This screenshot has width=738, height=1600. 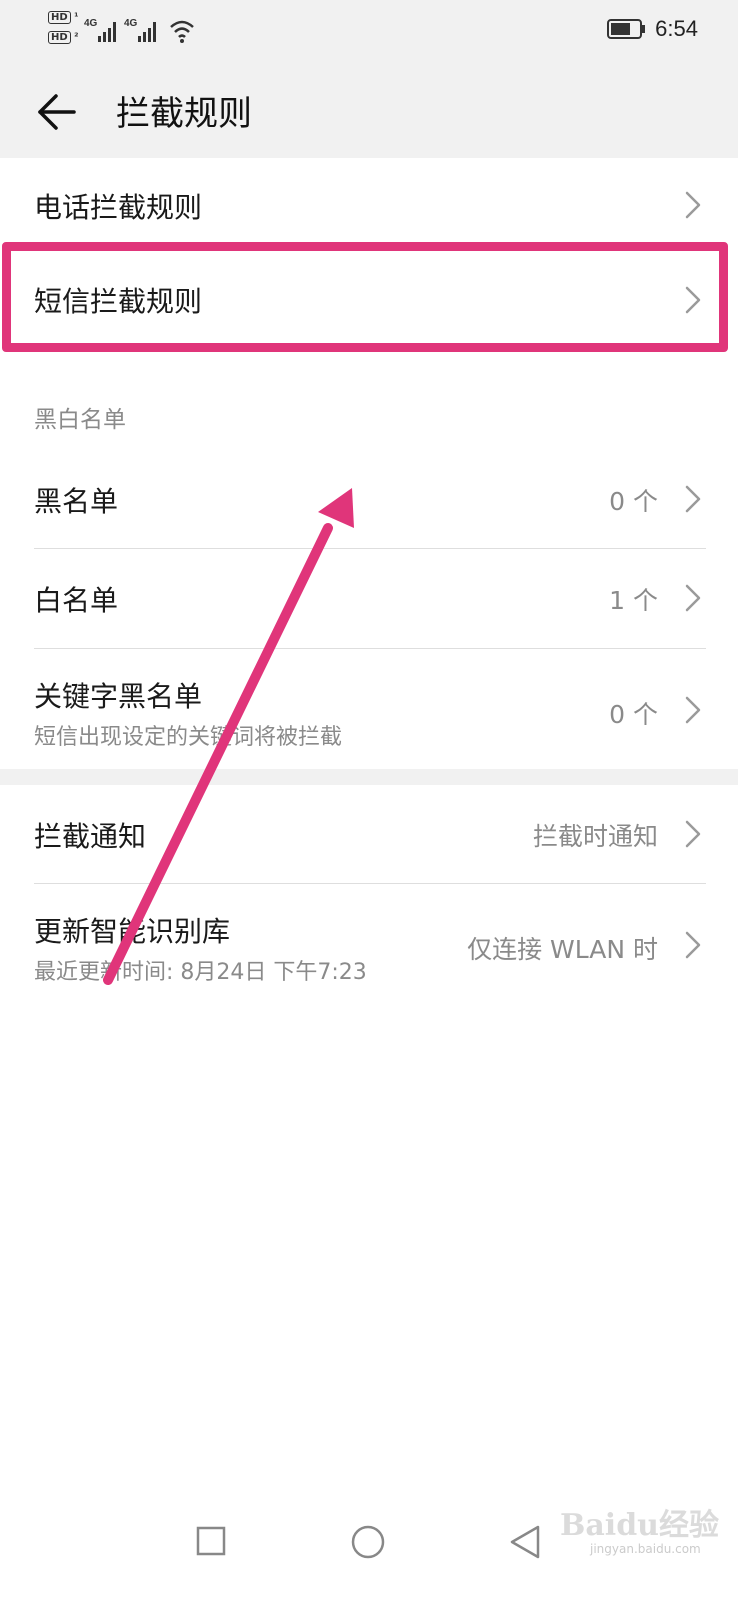 I want to click on battery-icon, so click(x=626, y=29).